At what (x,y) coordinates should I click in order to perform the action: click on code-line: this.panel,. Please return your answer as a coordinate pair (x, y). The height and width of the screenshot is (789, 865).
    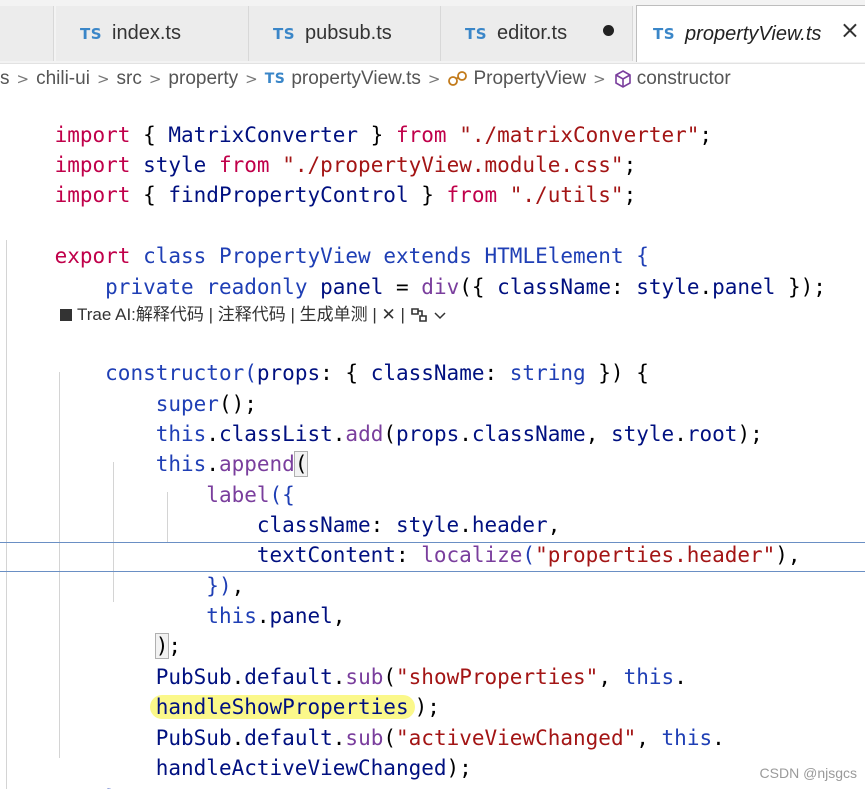
    Looking at the image, I should click on (174, 599).